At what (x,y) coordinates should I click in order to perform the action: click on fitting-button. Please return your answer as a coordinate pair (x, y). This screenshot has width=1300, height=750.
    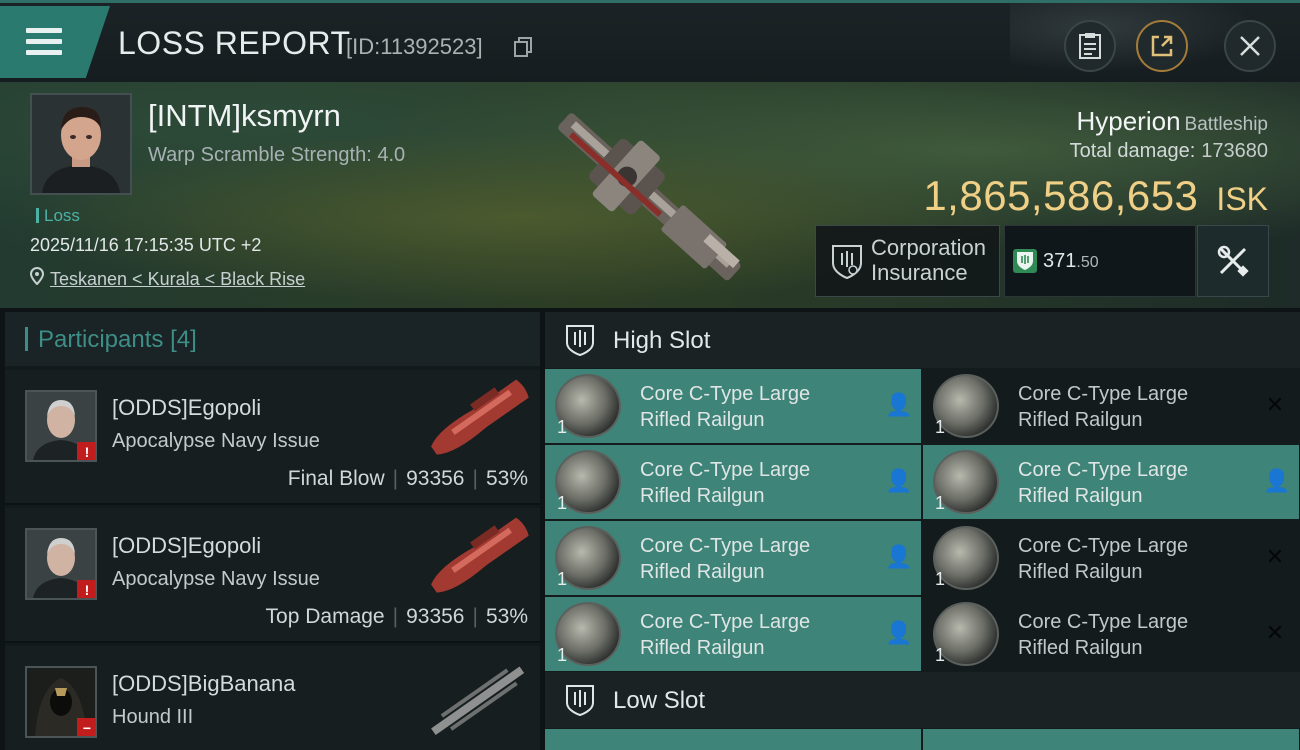
    Looking at the image, I should click on (1233, 261).